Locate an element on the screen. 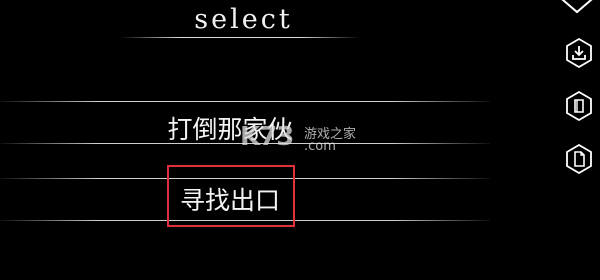 The height and width of the screenshot is (280, 600). diamond-icon is located at coordinates (577, 8).